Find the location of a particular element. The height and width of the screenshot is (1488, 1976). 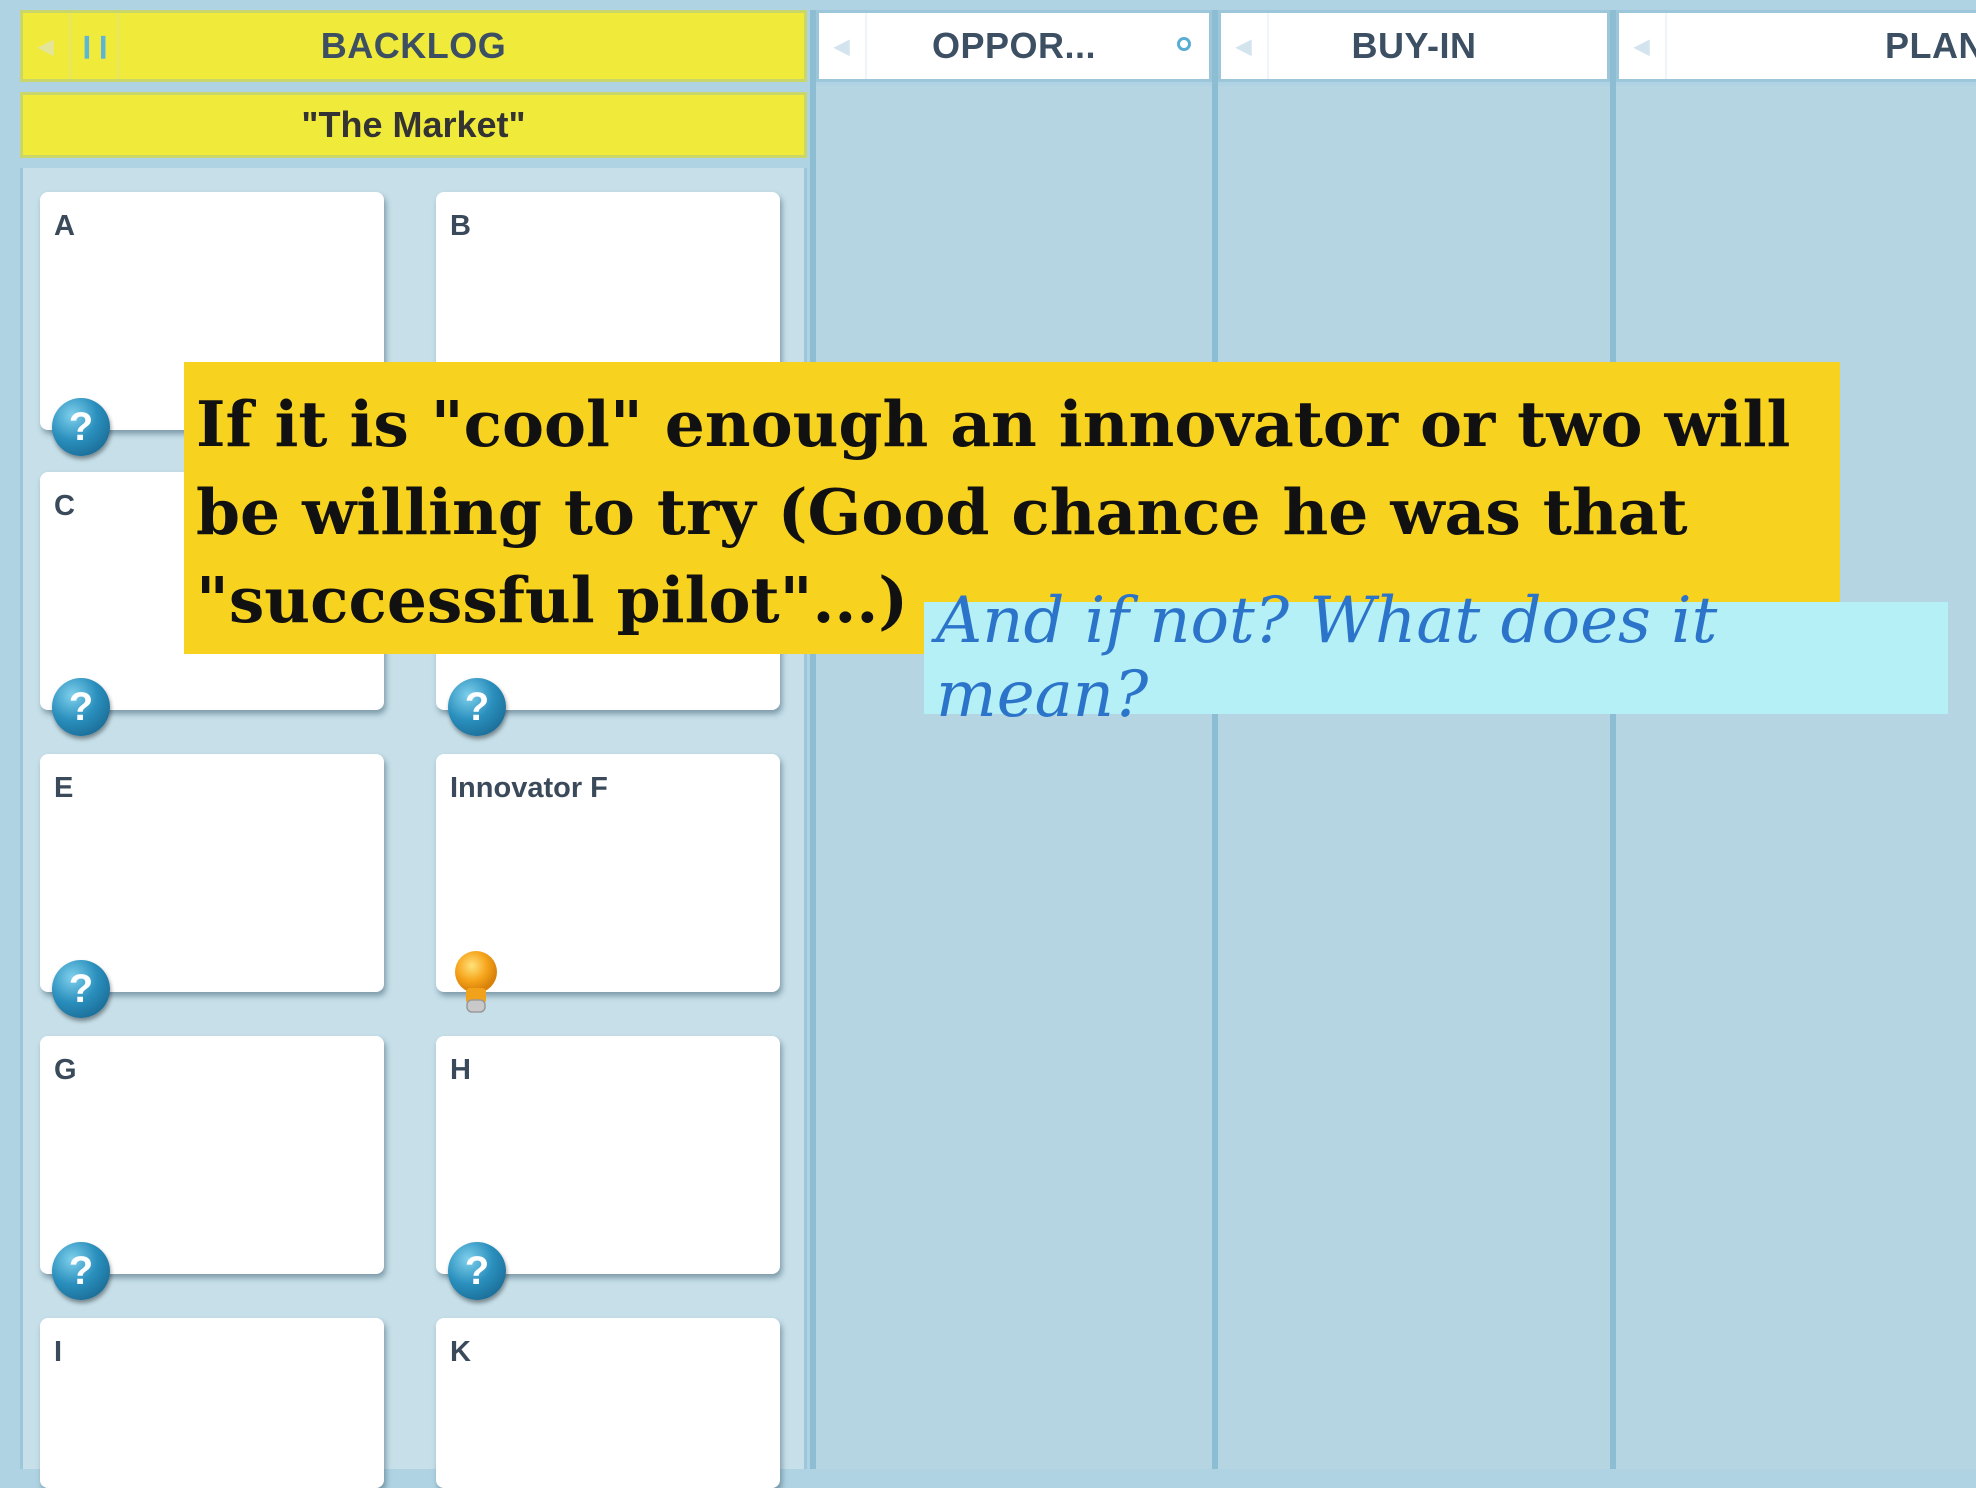

annotation-question-text: And if not? What does it mean? is located at coordinates (1327, 658).